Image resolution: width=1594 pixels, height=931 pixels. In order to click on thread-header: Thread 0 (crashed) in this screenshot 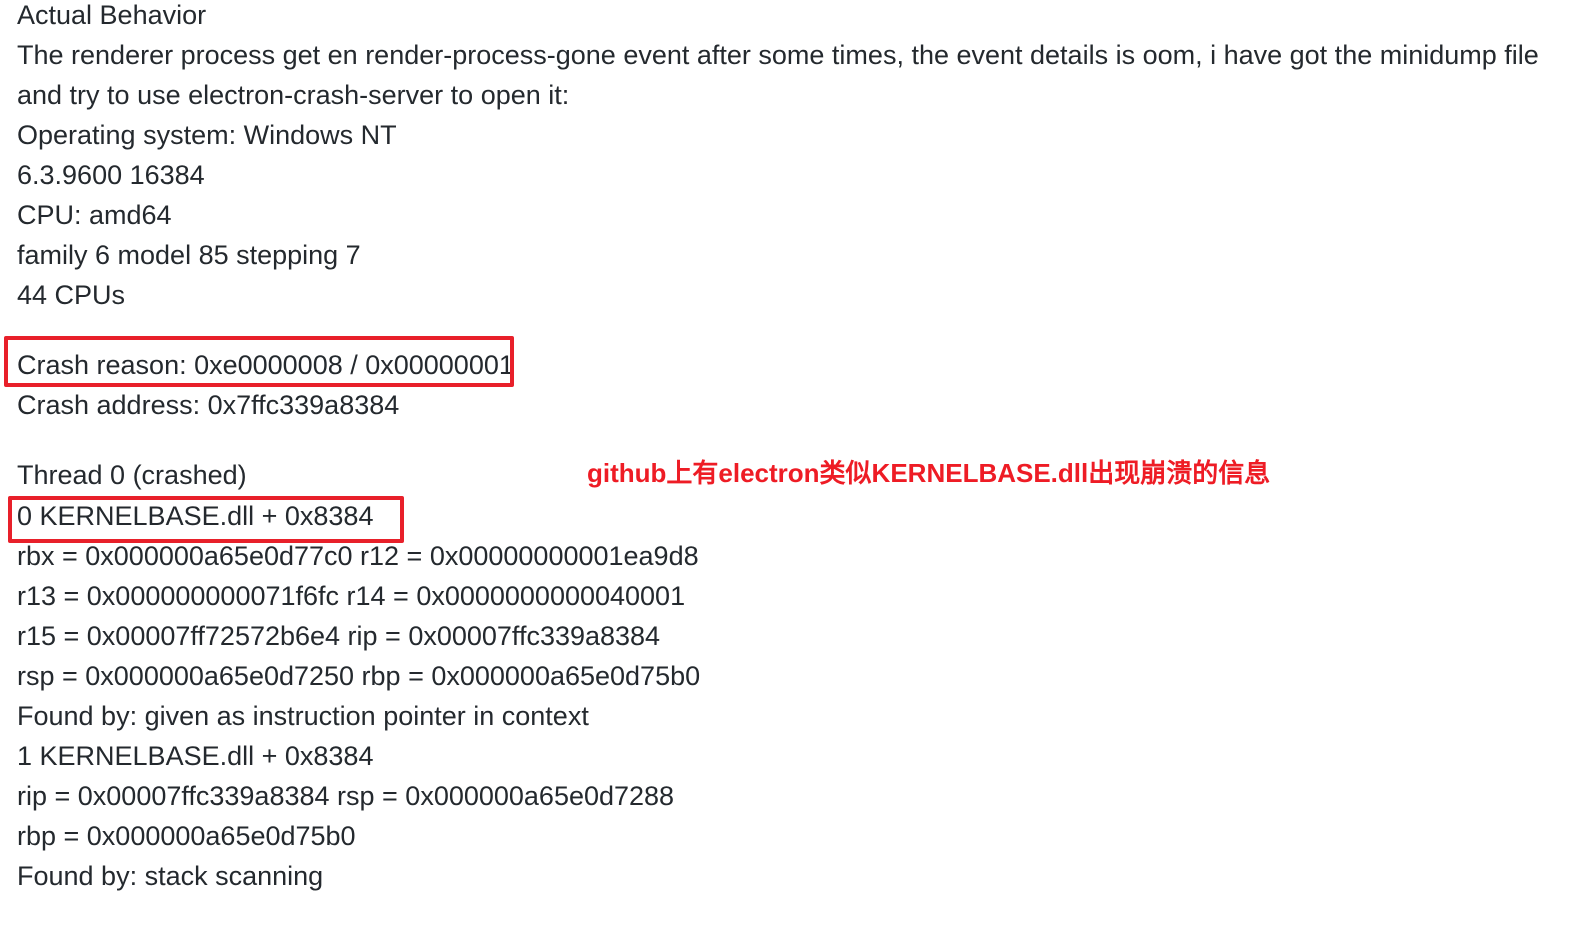, I will do `click(132, 475)`.